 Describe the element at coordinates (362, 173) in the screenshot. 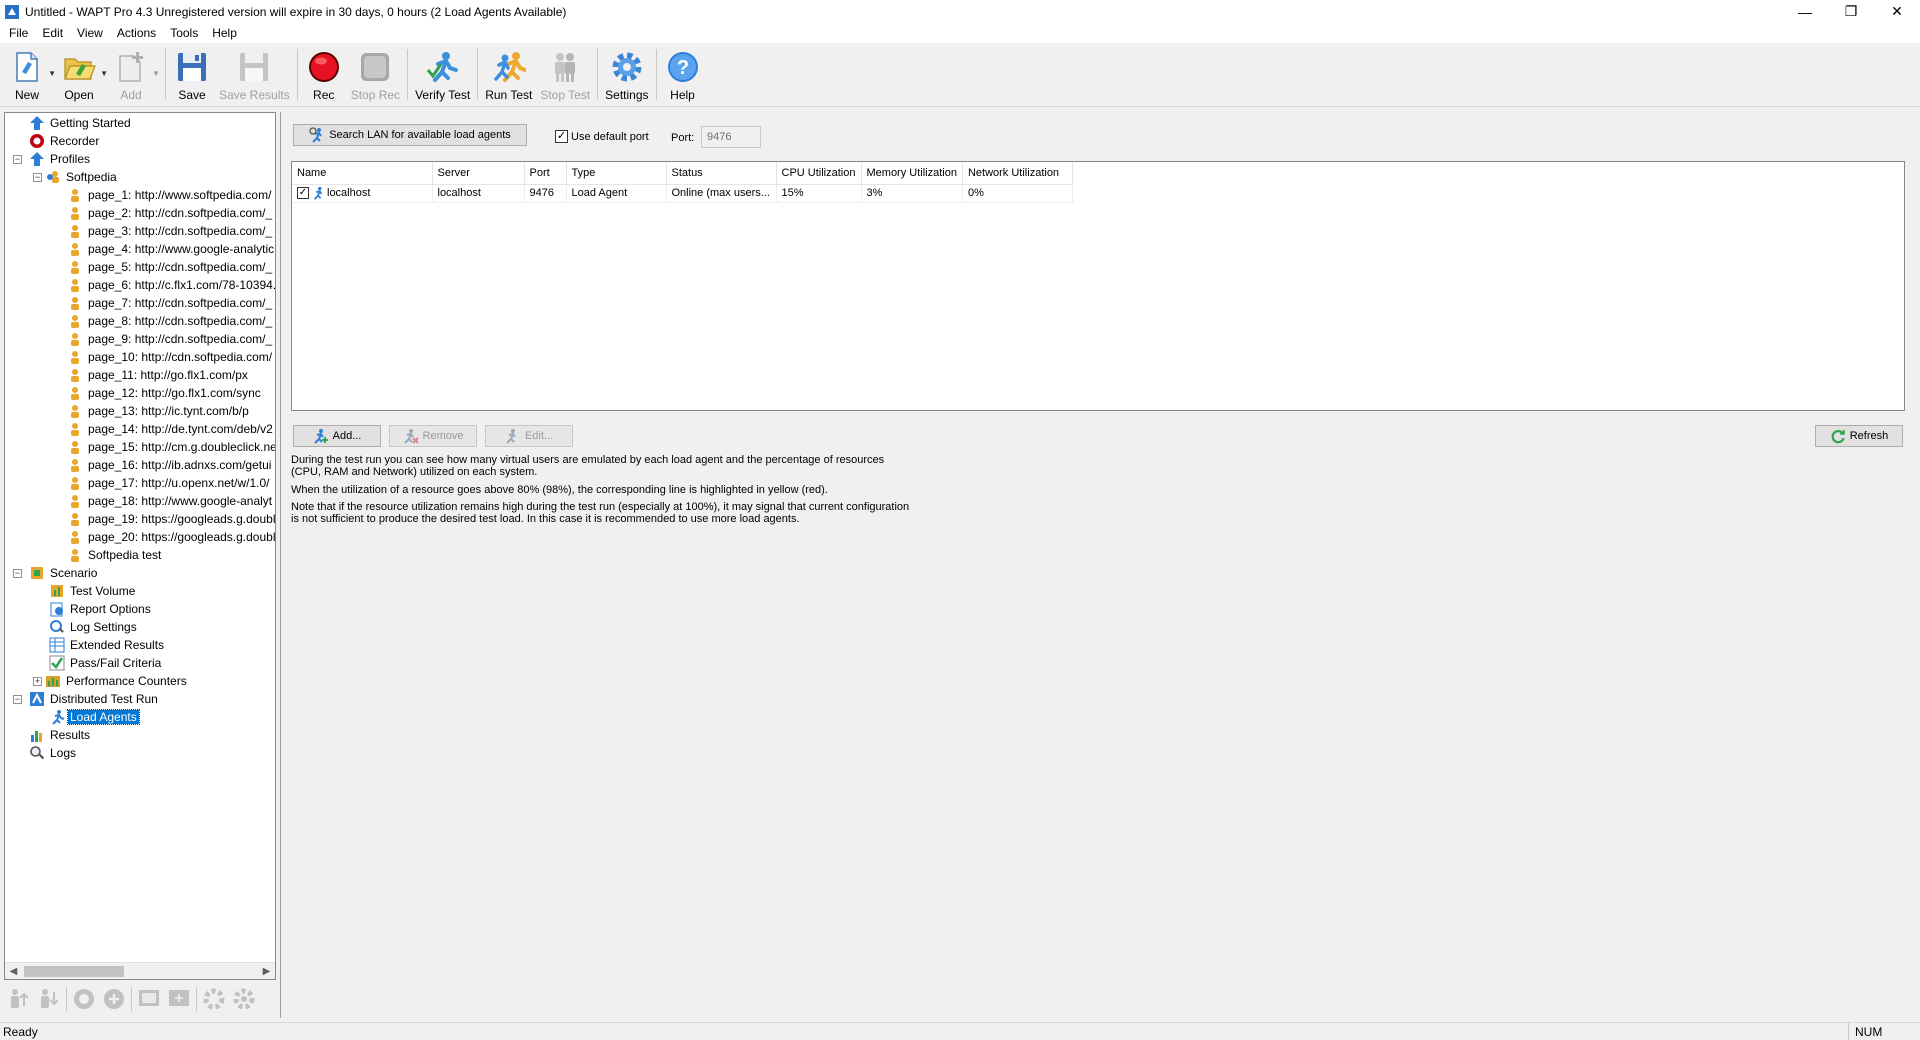

I see `column-name: Name` at that location.